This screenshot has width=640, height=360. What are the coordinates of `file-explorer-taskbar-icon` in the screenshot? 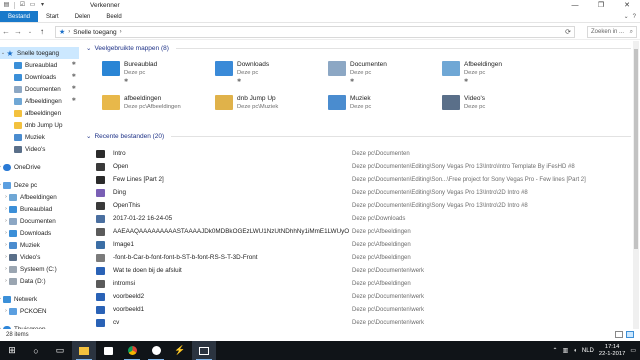 It's located at (84, 350).